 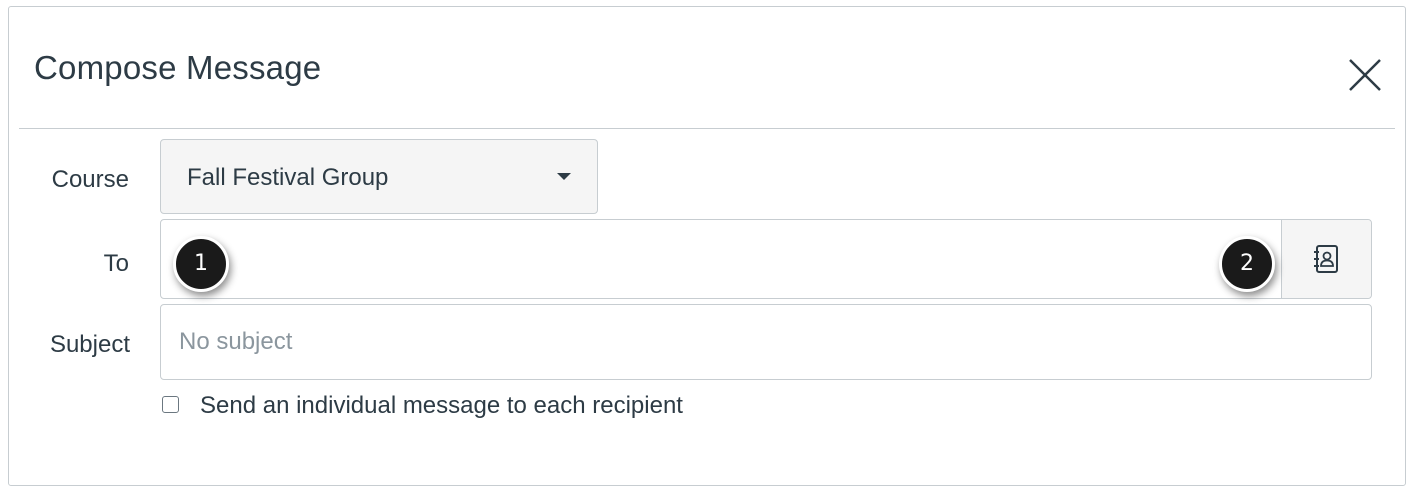 I want to click on subject-label: Subject, so click(x=89, y=344).